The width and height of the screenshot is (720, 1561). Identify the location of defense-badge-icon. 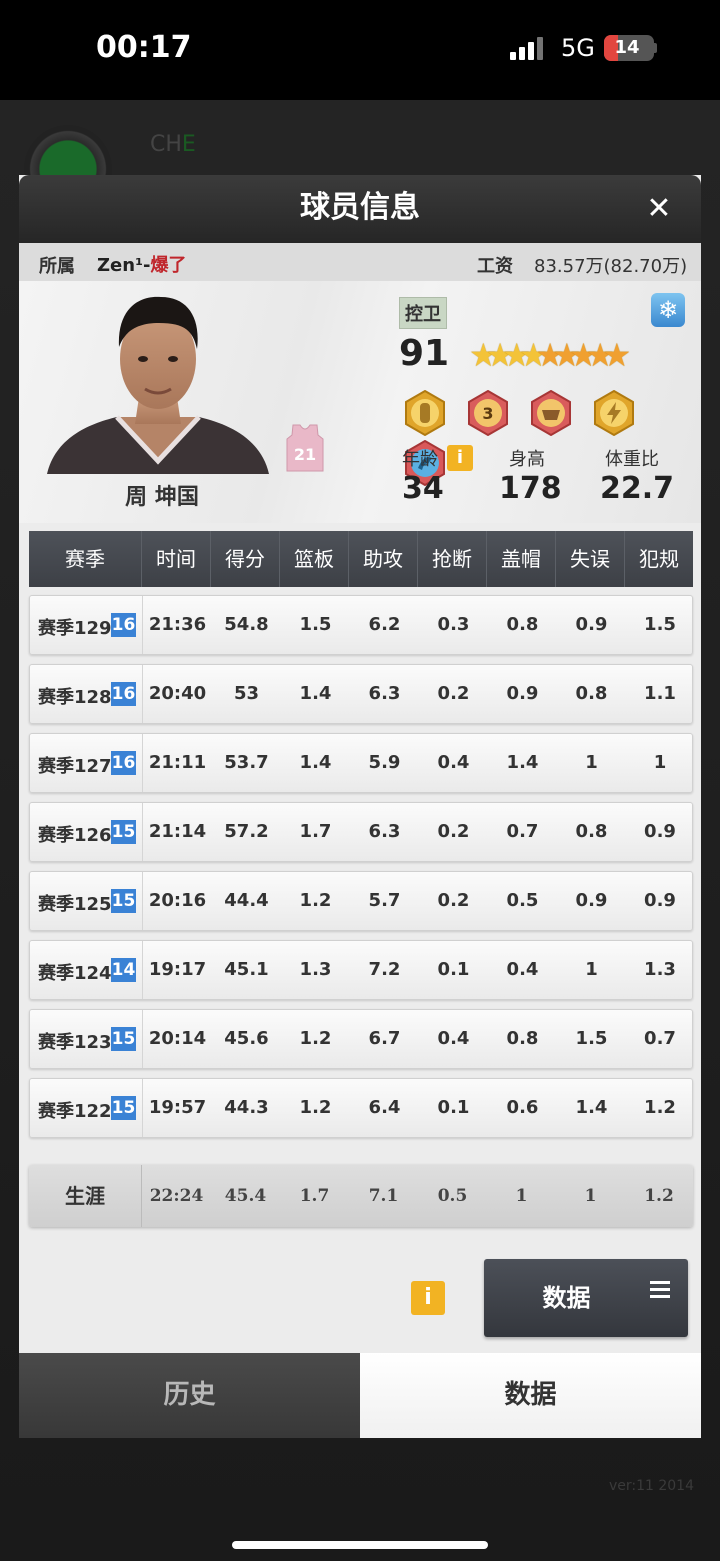
(425, 413).